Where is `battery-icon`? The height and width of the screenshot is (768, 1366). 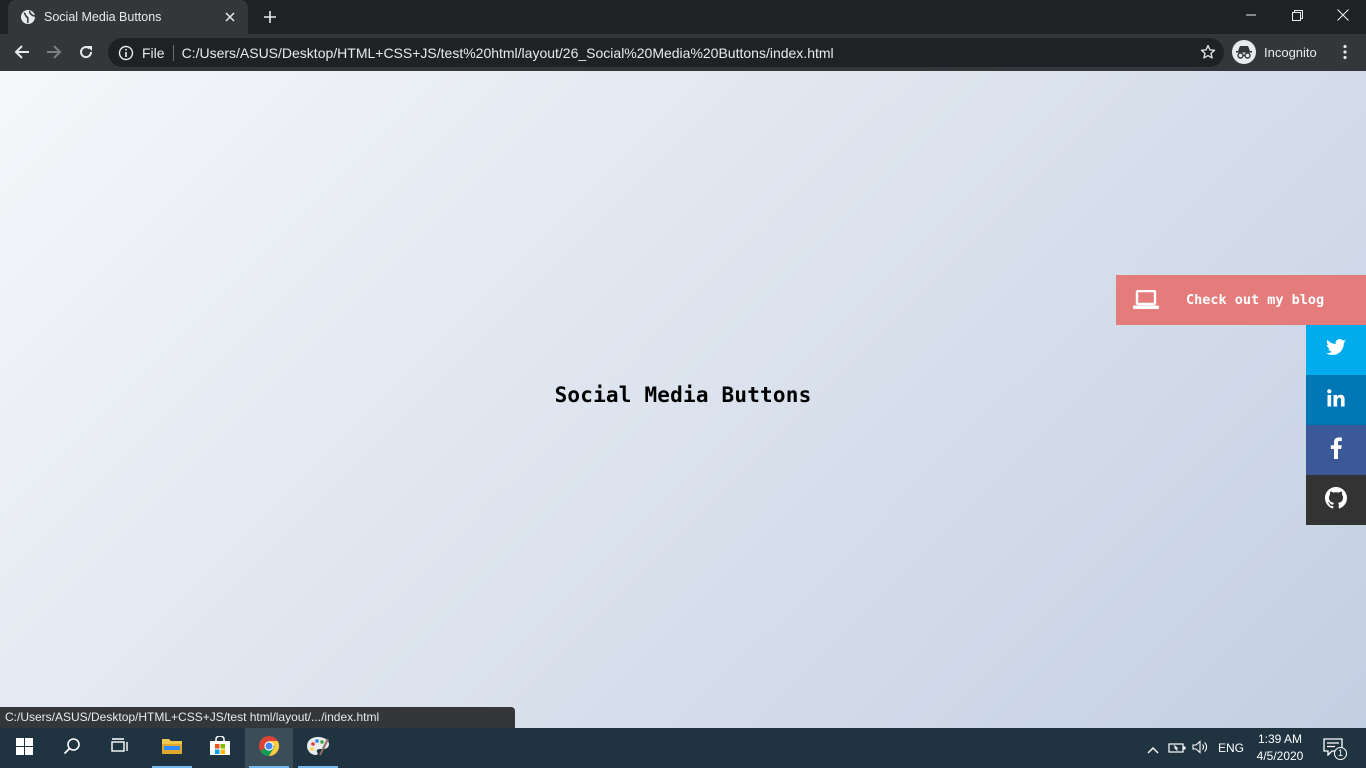 battery-icon is located at coordinates (1177, 748).